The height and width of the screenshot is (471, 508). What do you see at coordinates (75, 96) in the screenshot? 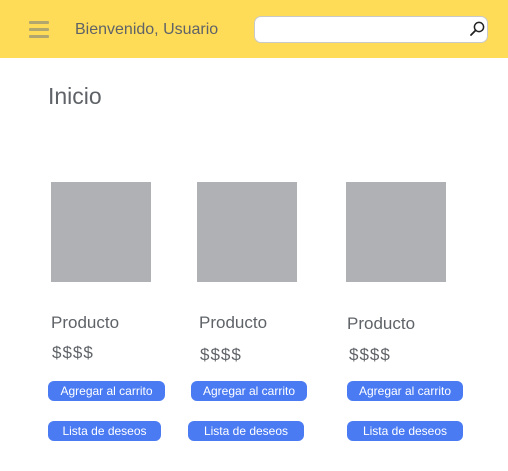
I see `page-title: Inicio` at bounding box center [75, 96].